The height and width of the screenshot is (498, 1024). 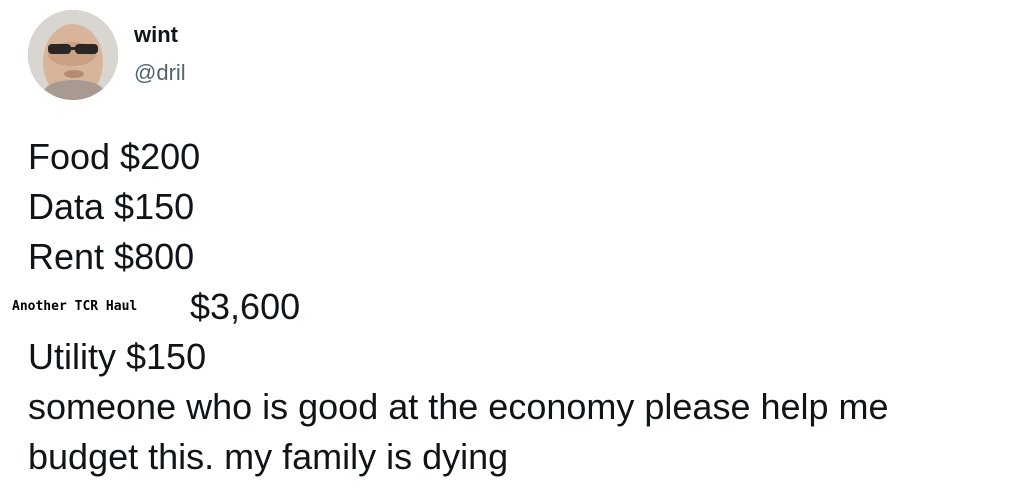 I want to click on tweet-line-food: Food $200, so click(x=114, y=156).